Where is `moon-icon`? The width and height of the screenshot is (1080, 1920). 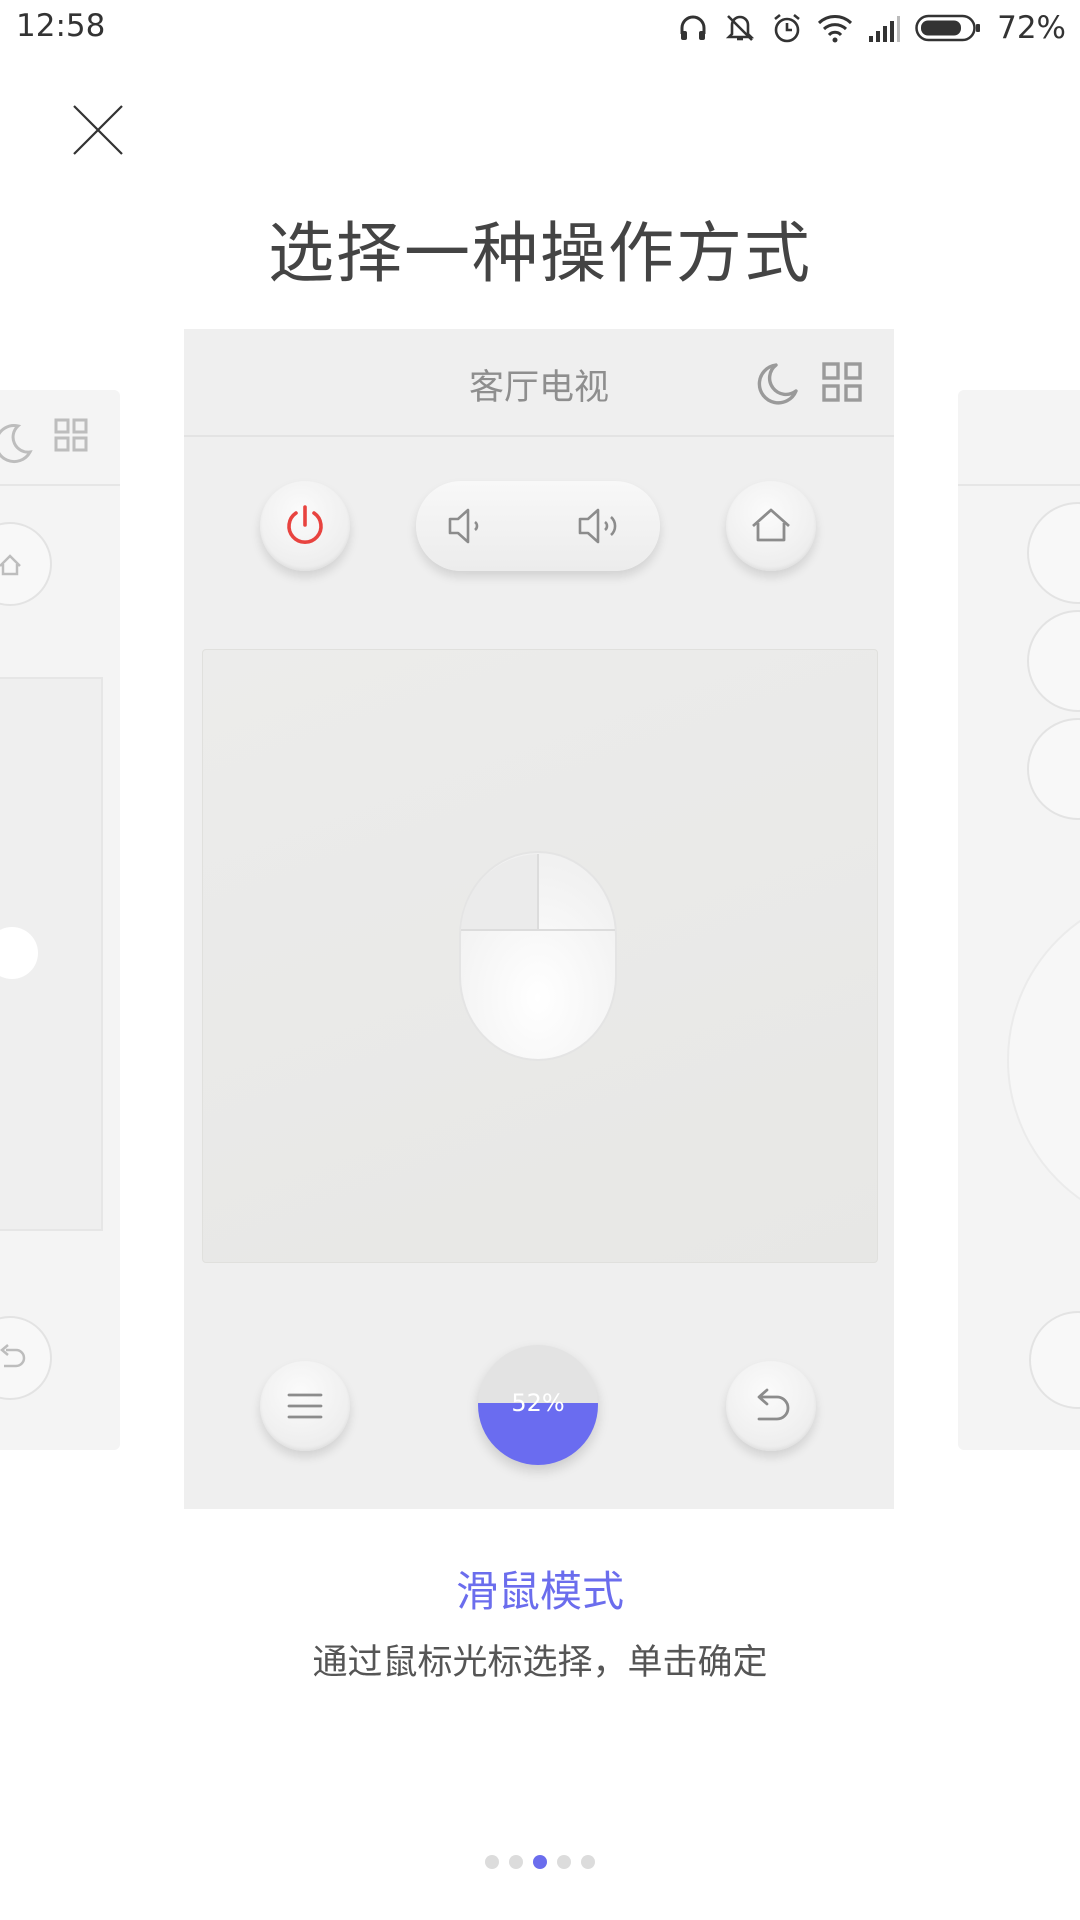
moon-icon is located at coordinates (777, 384).